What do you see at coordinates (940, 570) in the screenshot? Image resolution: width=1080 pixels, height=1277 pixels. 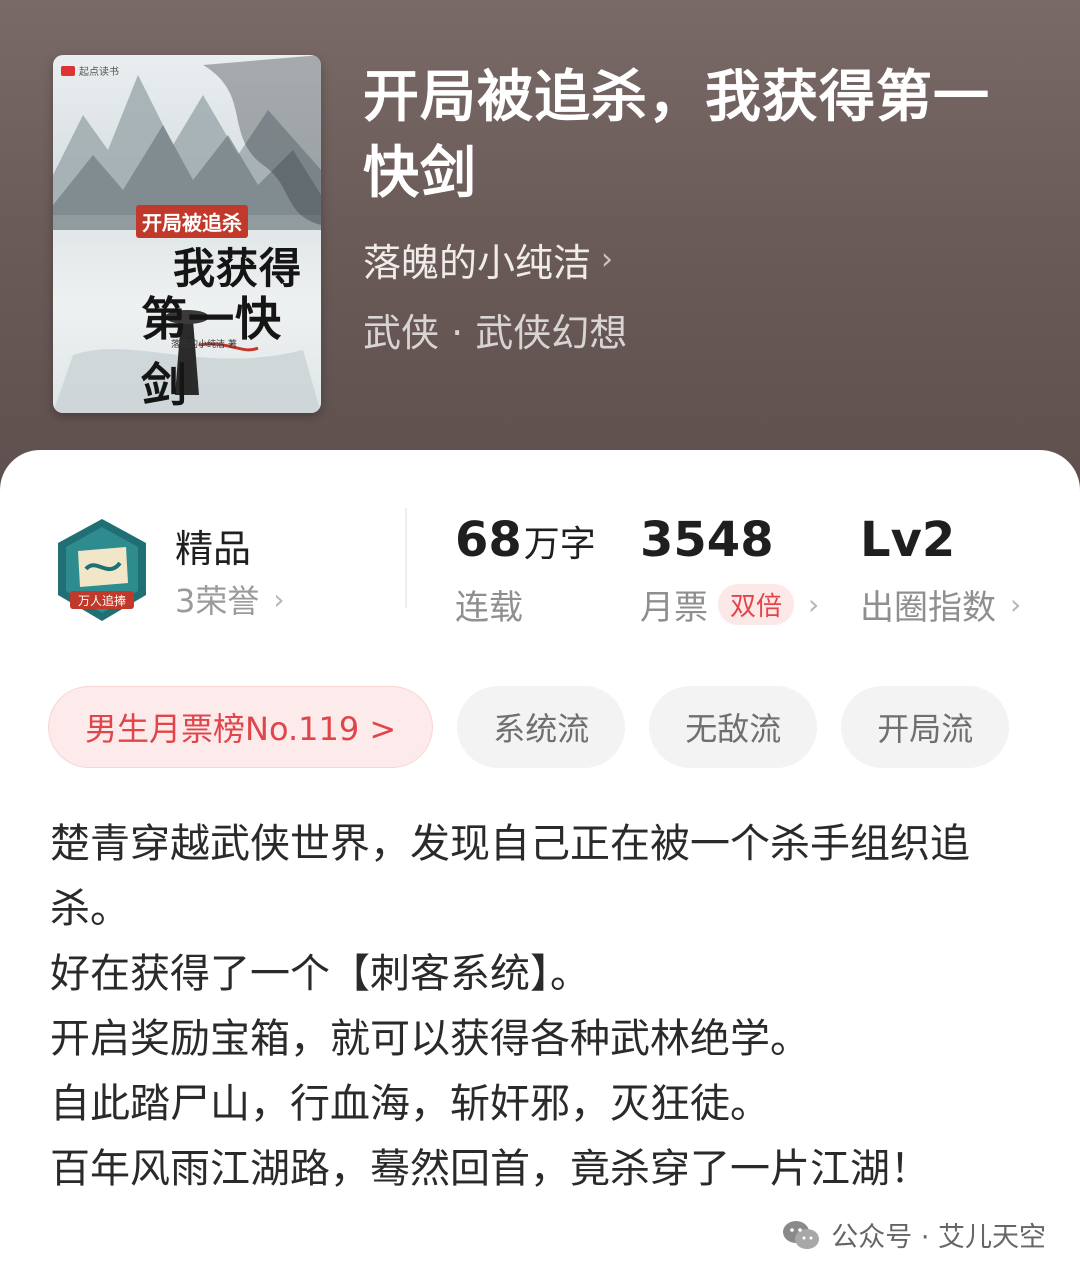 I see `popularity-stat: Lv2 出圈指数 ›` at bounding box center [940, 570].